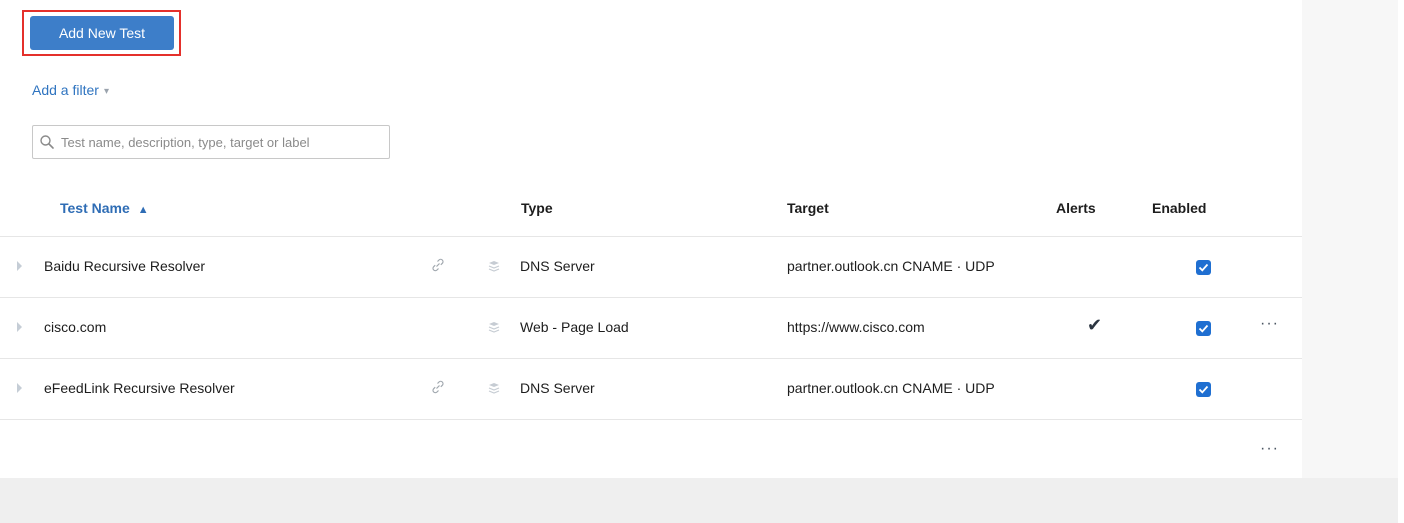 This screenshot has width=1404, height=523. What do you see at coordinates (1076, 208) in the screenshot?
I see `column-header-alerts: Alerts` at bounding box center [1076, 208].